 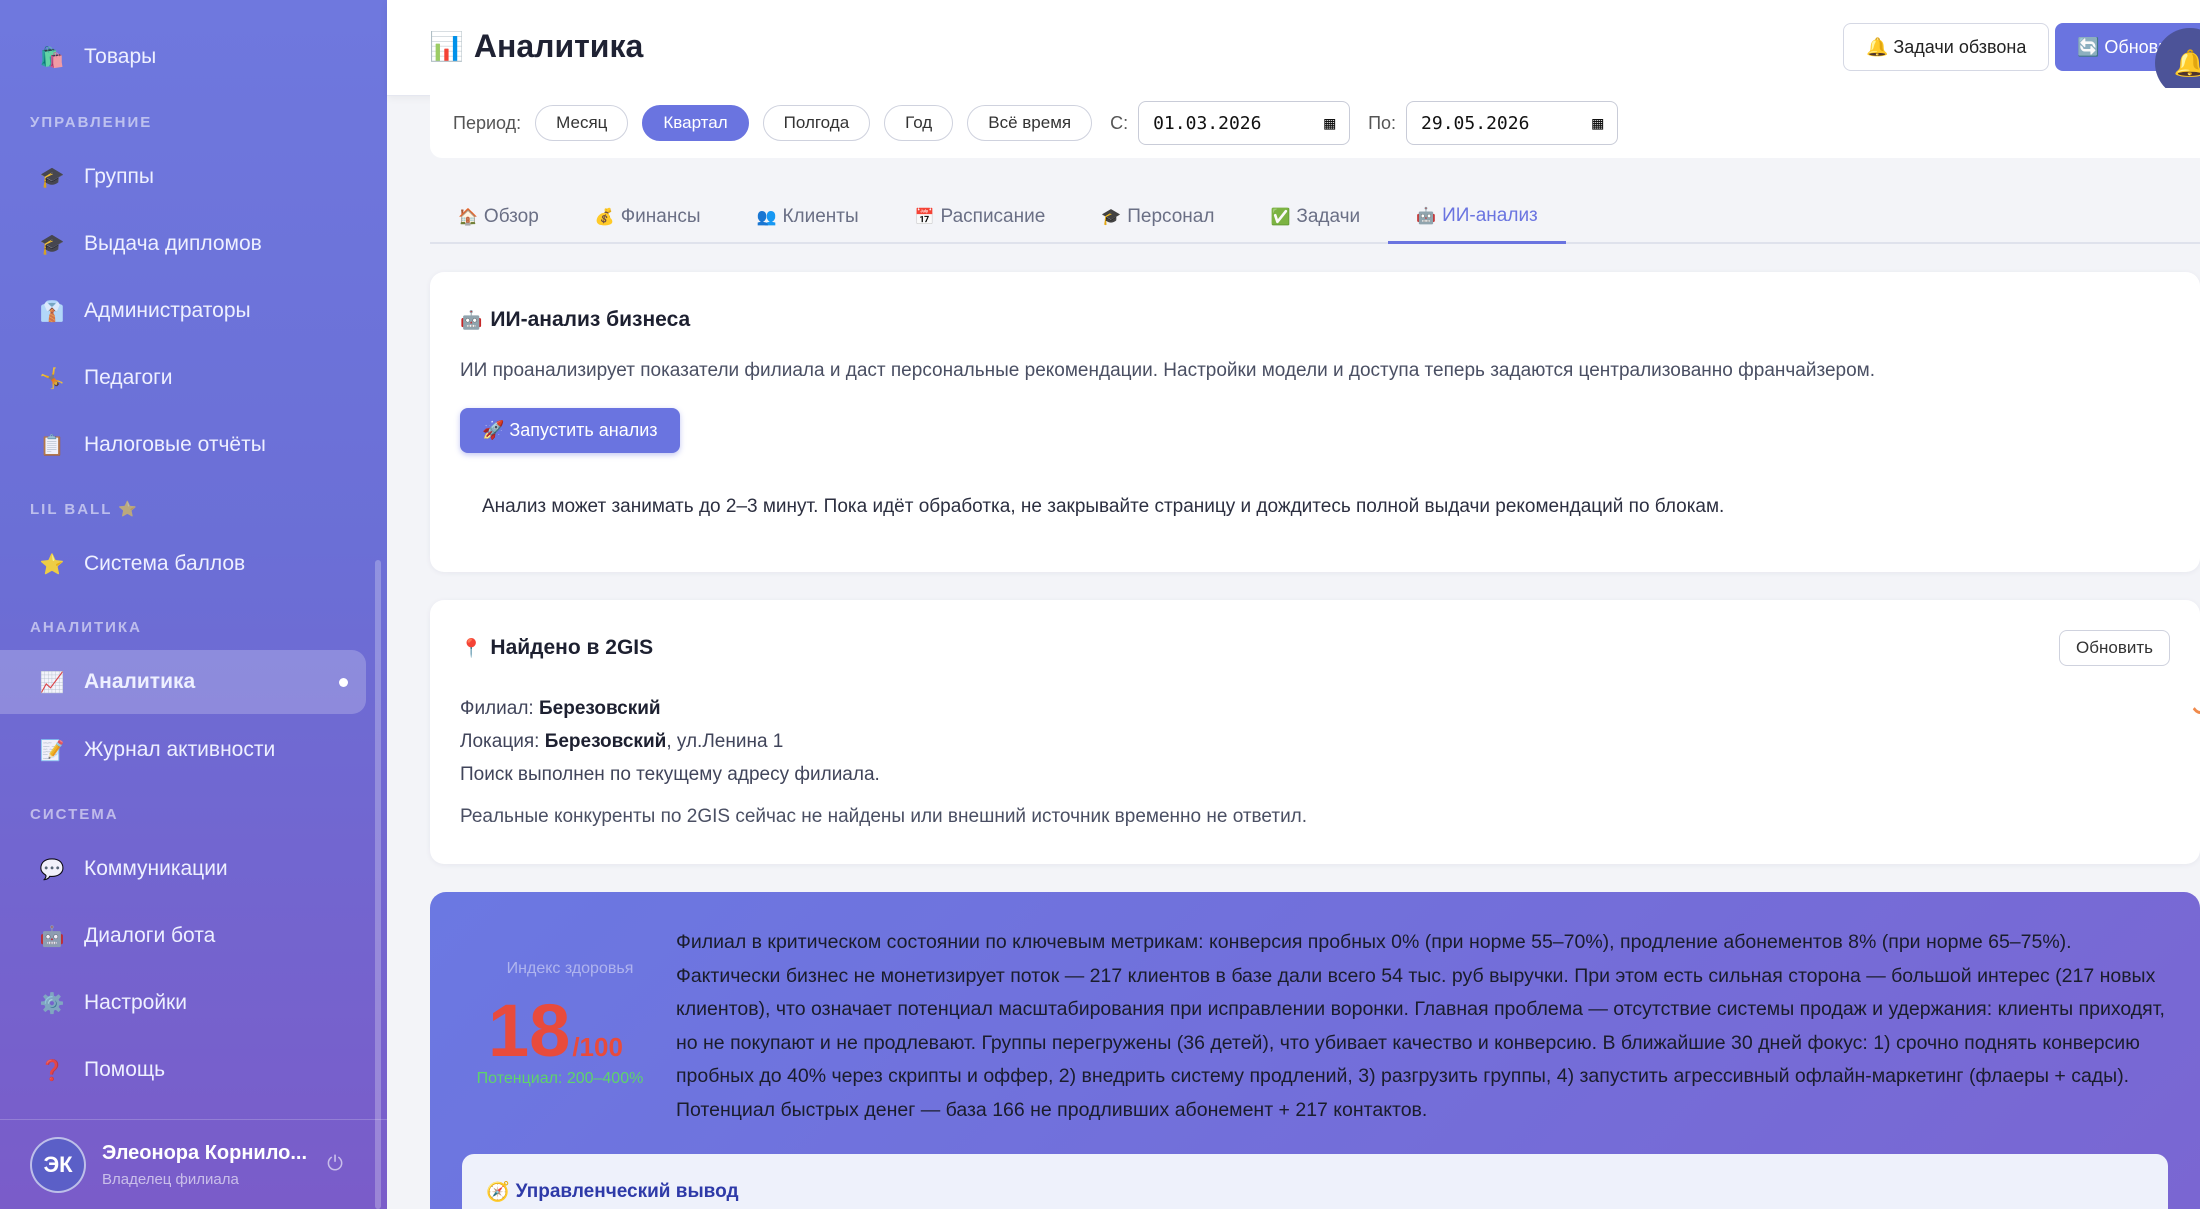 What do you see at coordinates (128, 377) in the screenshot?
I see `sidebar-item-label: Педагоги` at bounding box center [128, 377].